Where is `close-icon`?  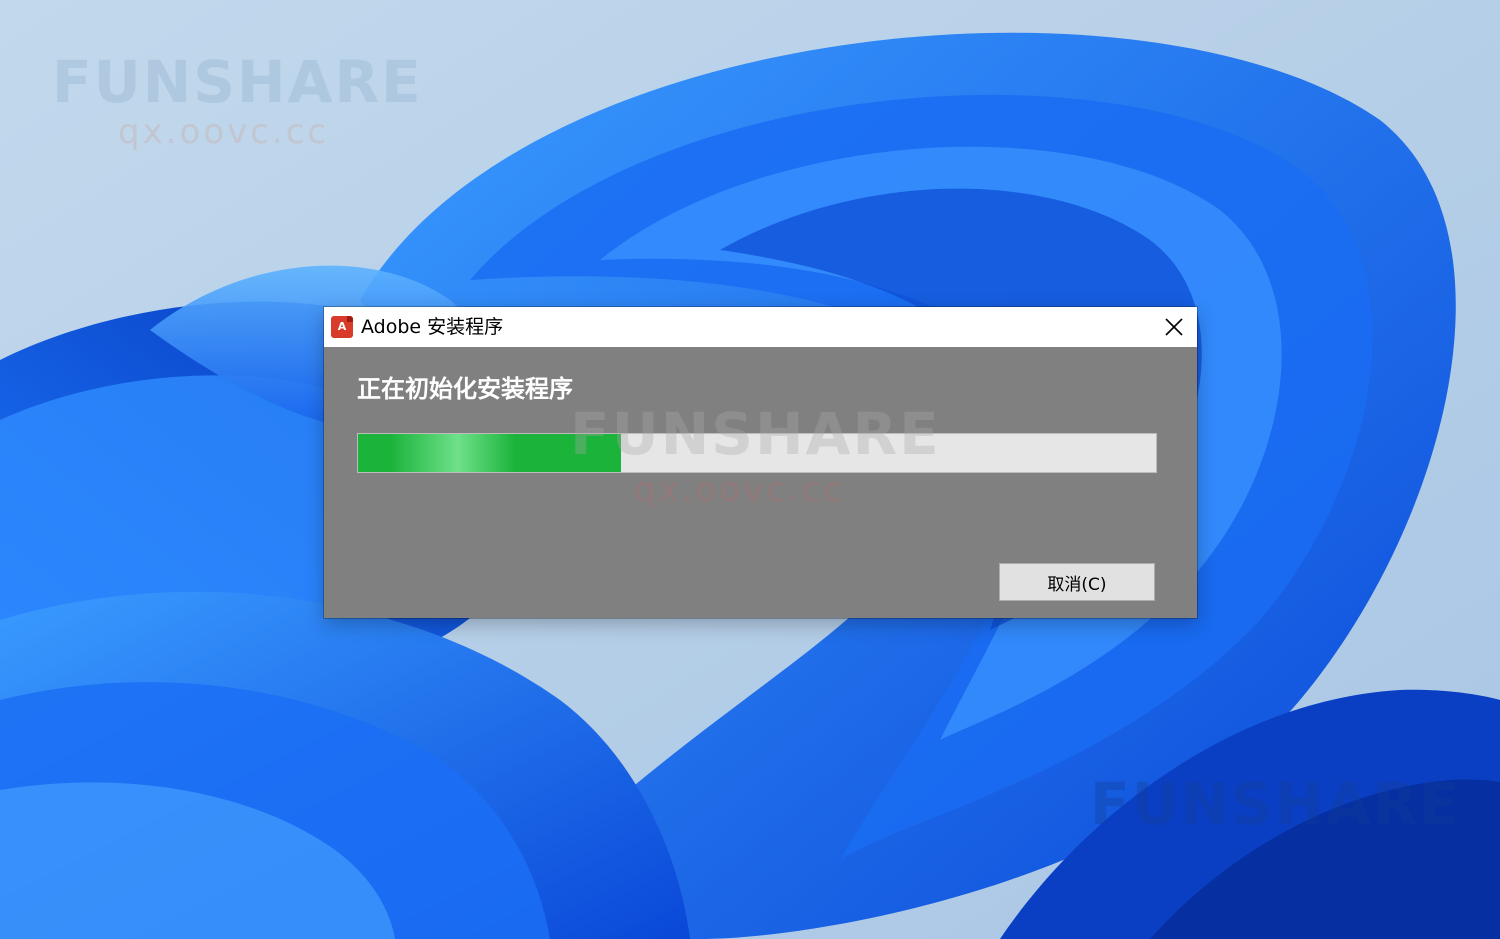
close-icon is located at coordinates (1174, 327).